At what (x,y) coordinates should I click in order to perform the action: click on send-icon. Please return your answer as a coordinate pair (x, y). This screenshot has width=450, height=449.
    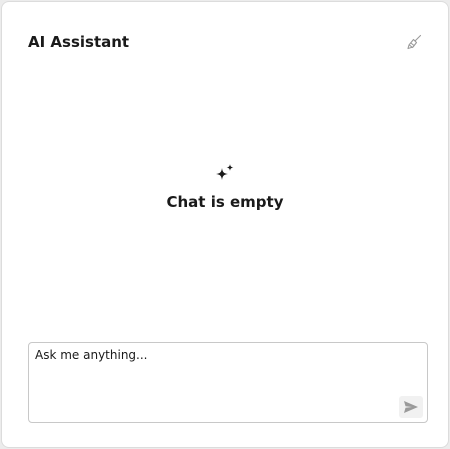
    Looking at the image, I should click on (411, 407).